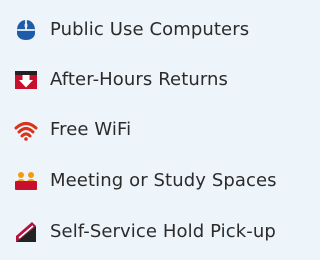 This screenshot has height=260, width=320. I want to click on amenity-label: Self-Service Hold Pick-up, so click(163, 231).